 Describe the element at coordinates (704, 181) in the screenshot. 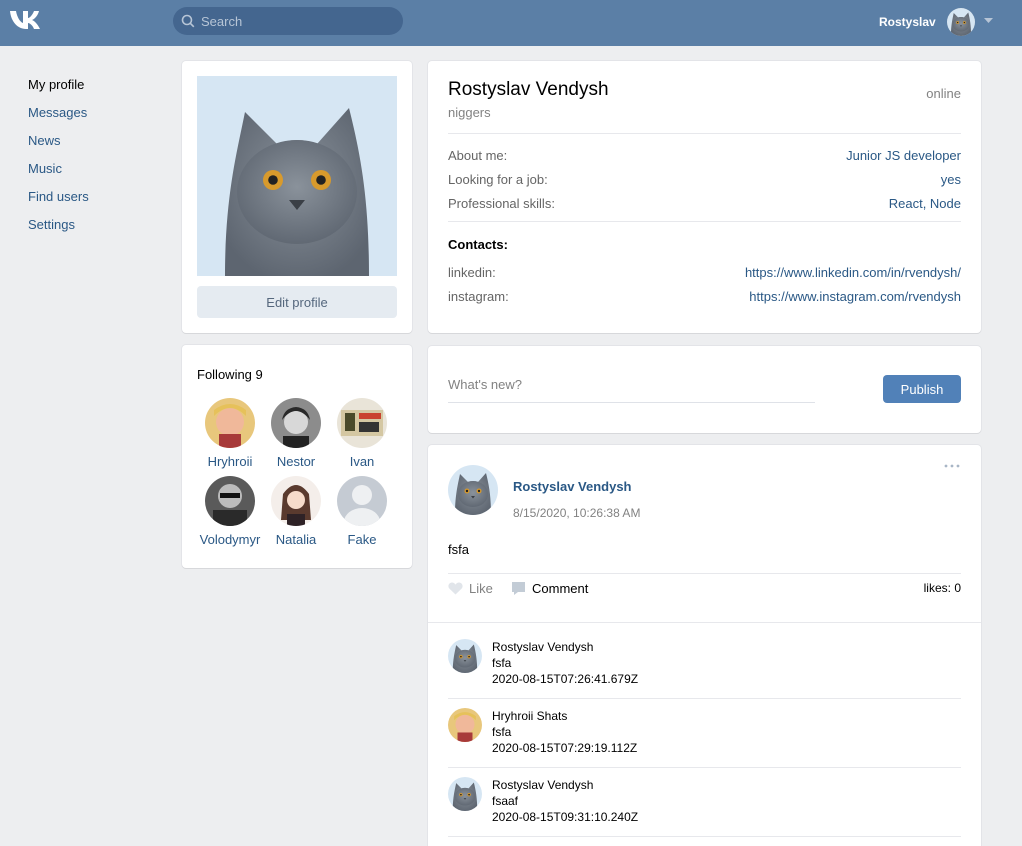

I see `job-row: Looking for a job: yes` at that location.